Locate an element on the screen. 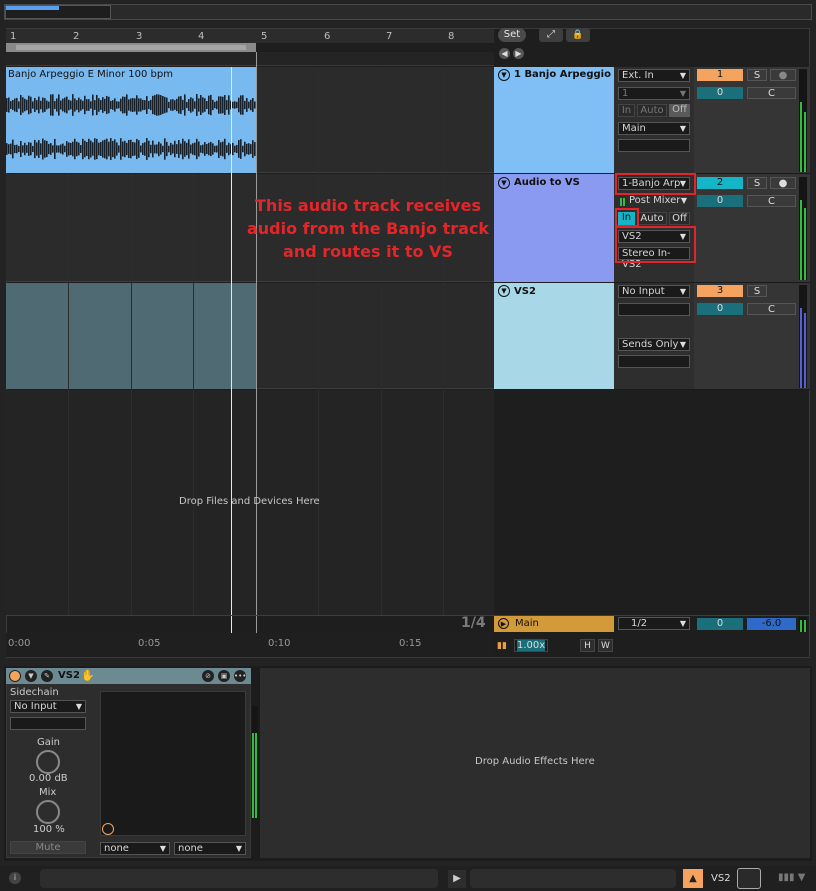 This screenshot has width=816, height=891. h-button: H is located at coordinates (587, 645).